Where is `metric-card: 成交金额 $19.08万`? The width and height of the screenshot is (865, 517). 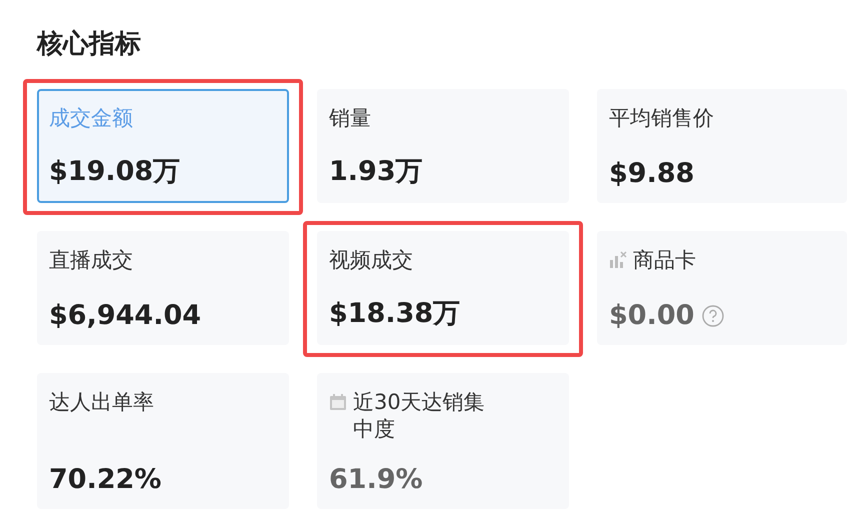
metric-card: 成交金额 $19.08万 is located at coordinates (163, 146).